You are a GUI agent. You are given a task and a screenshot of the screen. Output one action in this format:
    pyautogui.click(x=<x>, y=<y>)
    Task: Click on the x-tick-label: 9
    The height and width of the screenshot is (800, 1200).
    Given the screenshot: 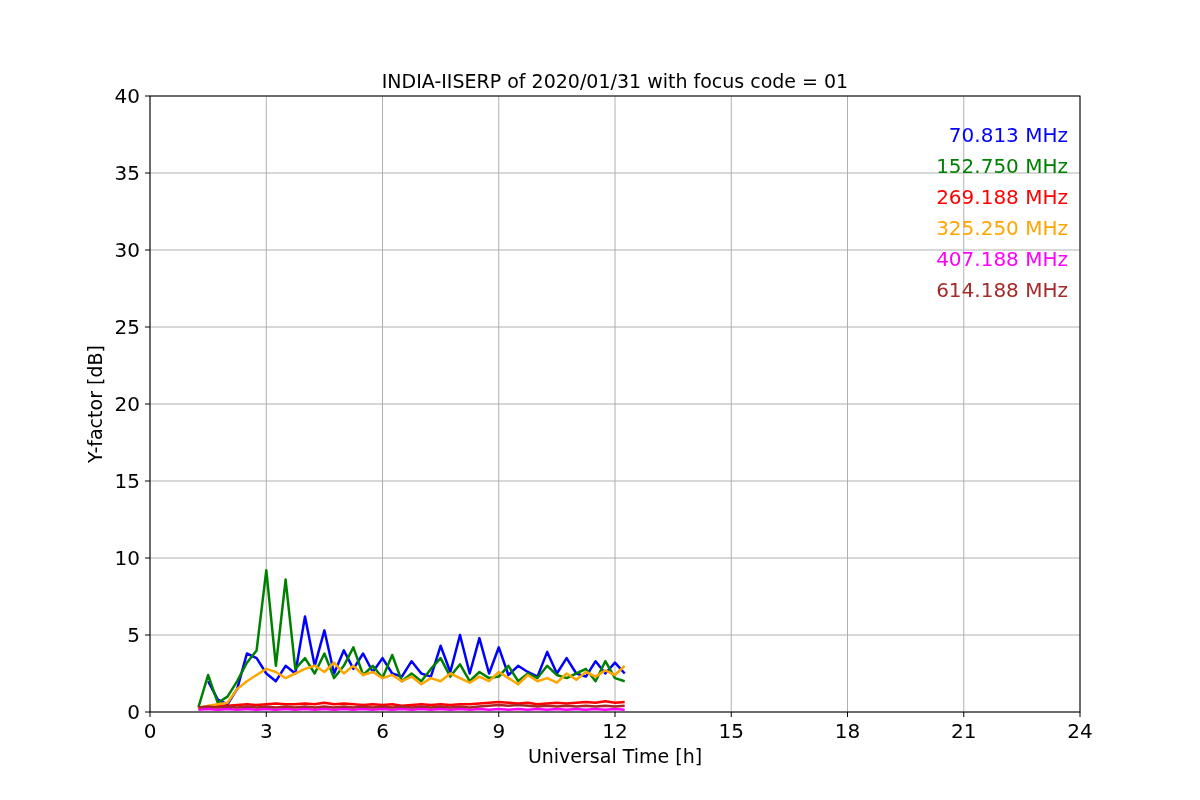 What is the action you would take?
    pyautogui.click(x=499, y=731)
    